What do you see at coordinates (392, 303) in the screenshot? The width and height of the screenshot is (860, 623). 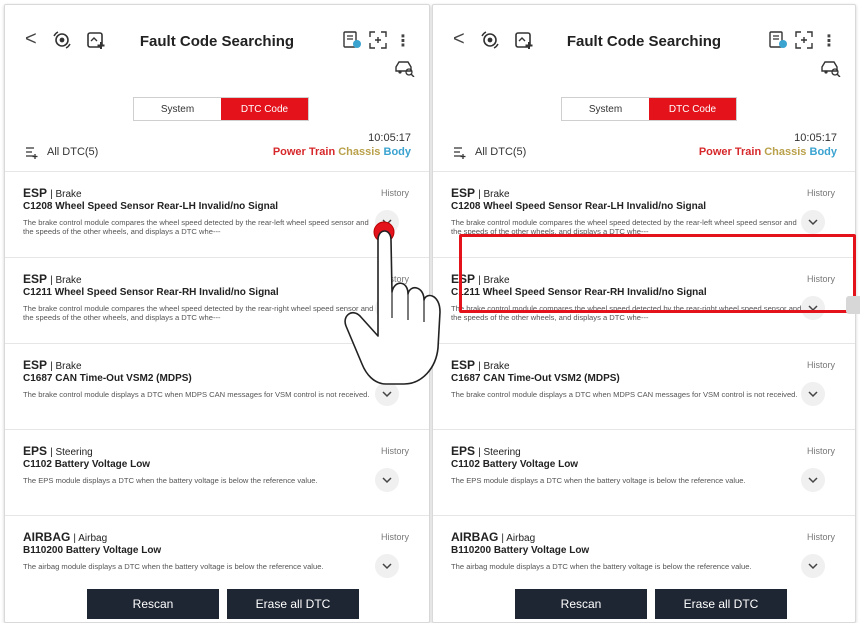 I see `tap-hand-icon` at bounding box center [392, 303].